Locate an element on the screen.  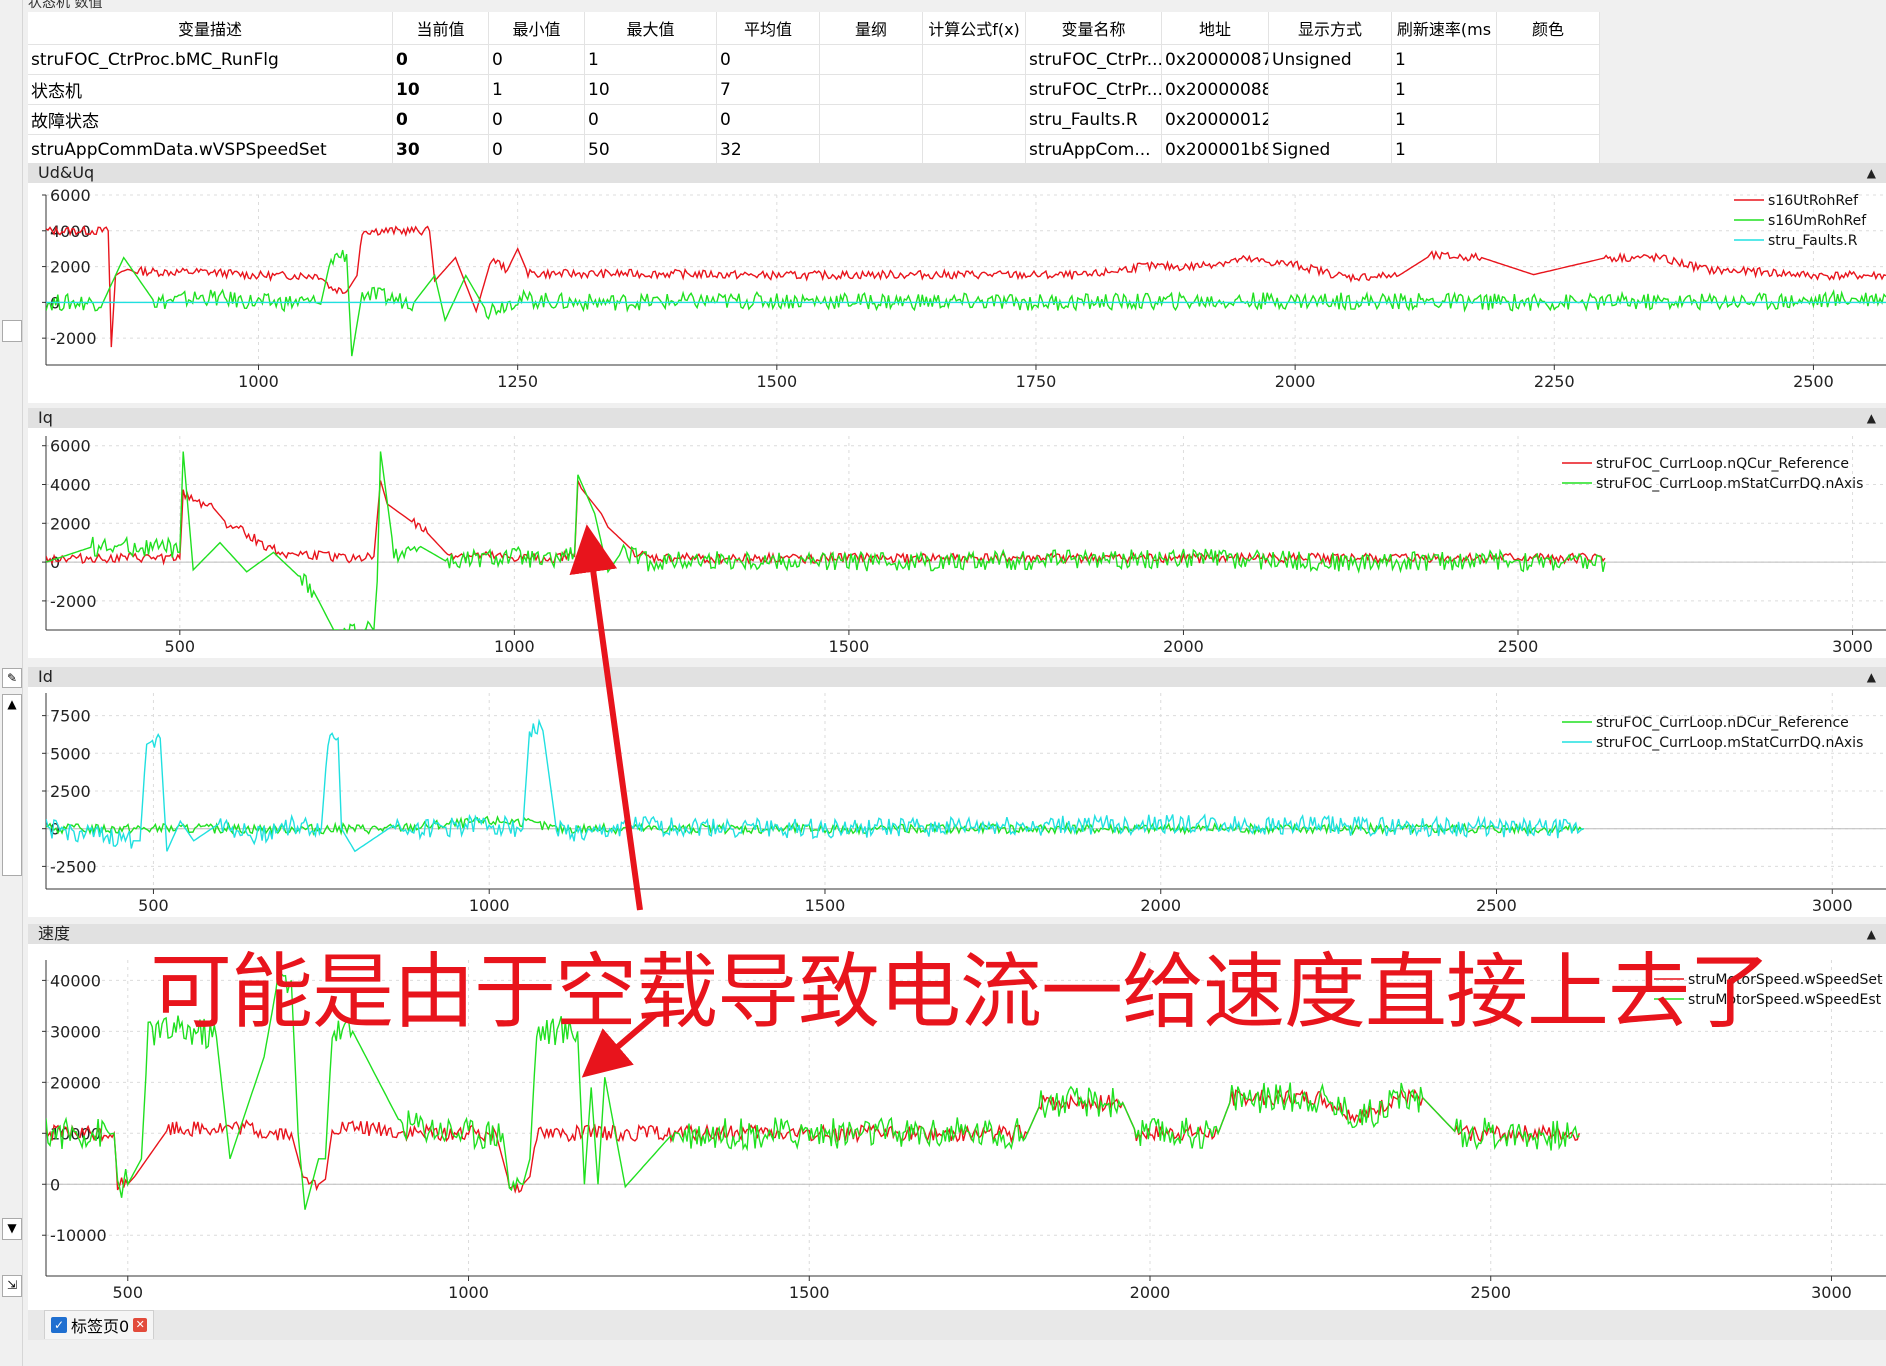
panel-header-iq: Iq ▲ is located at coordinates (957, 418).